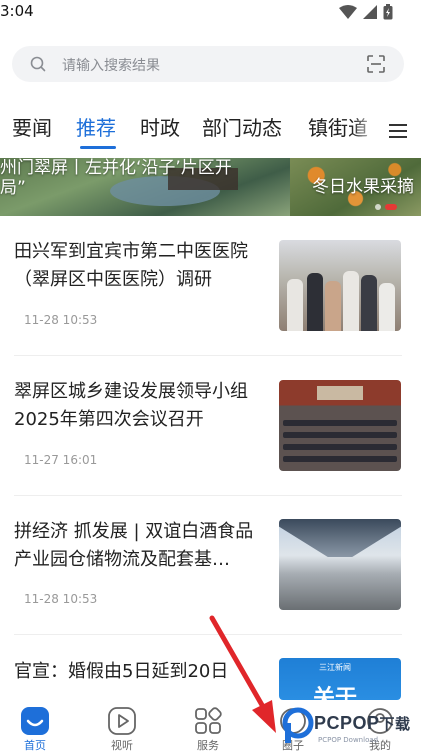 The image size is (421, 756). What do you see at coordinates (98, 147) in the screenshot?
I see `active-tab-indicator` at bounding box center [98, 147].